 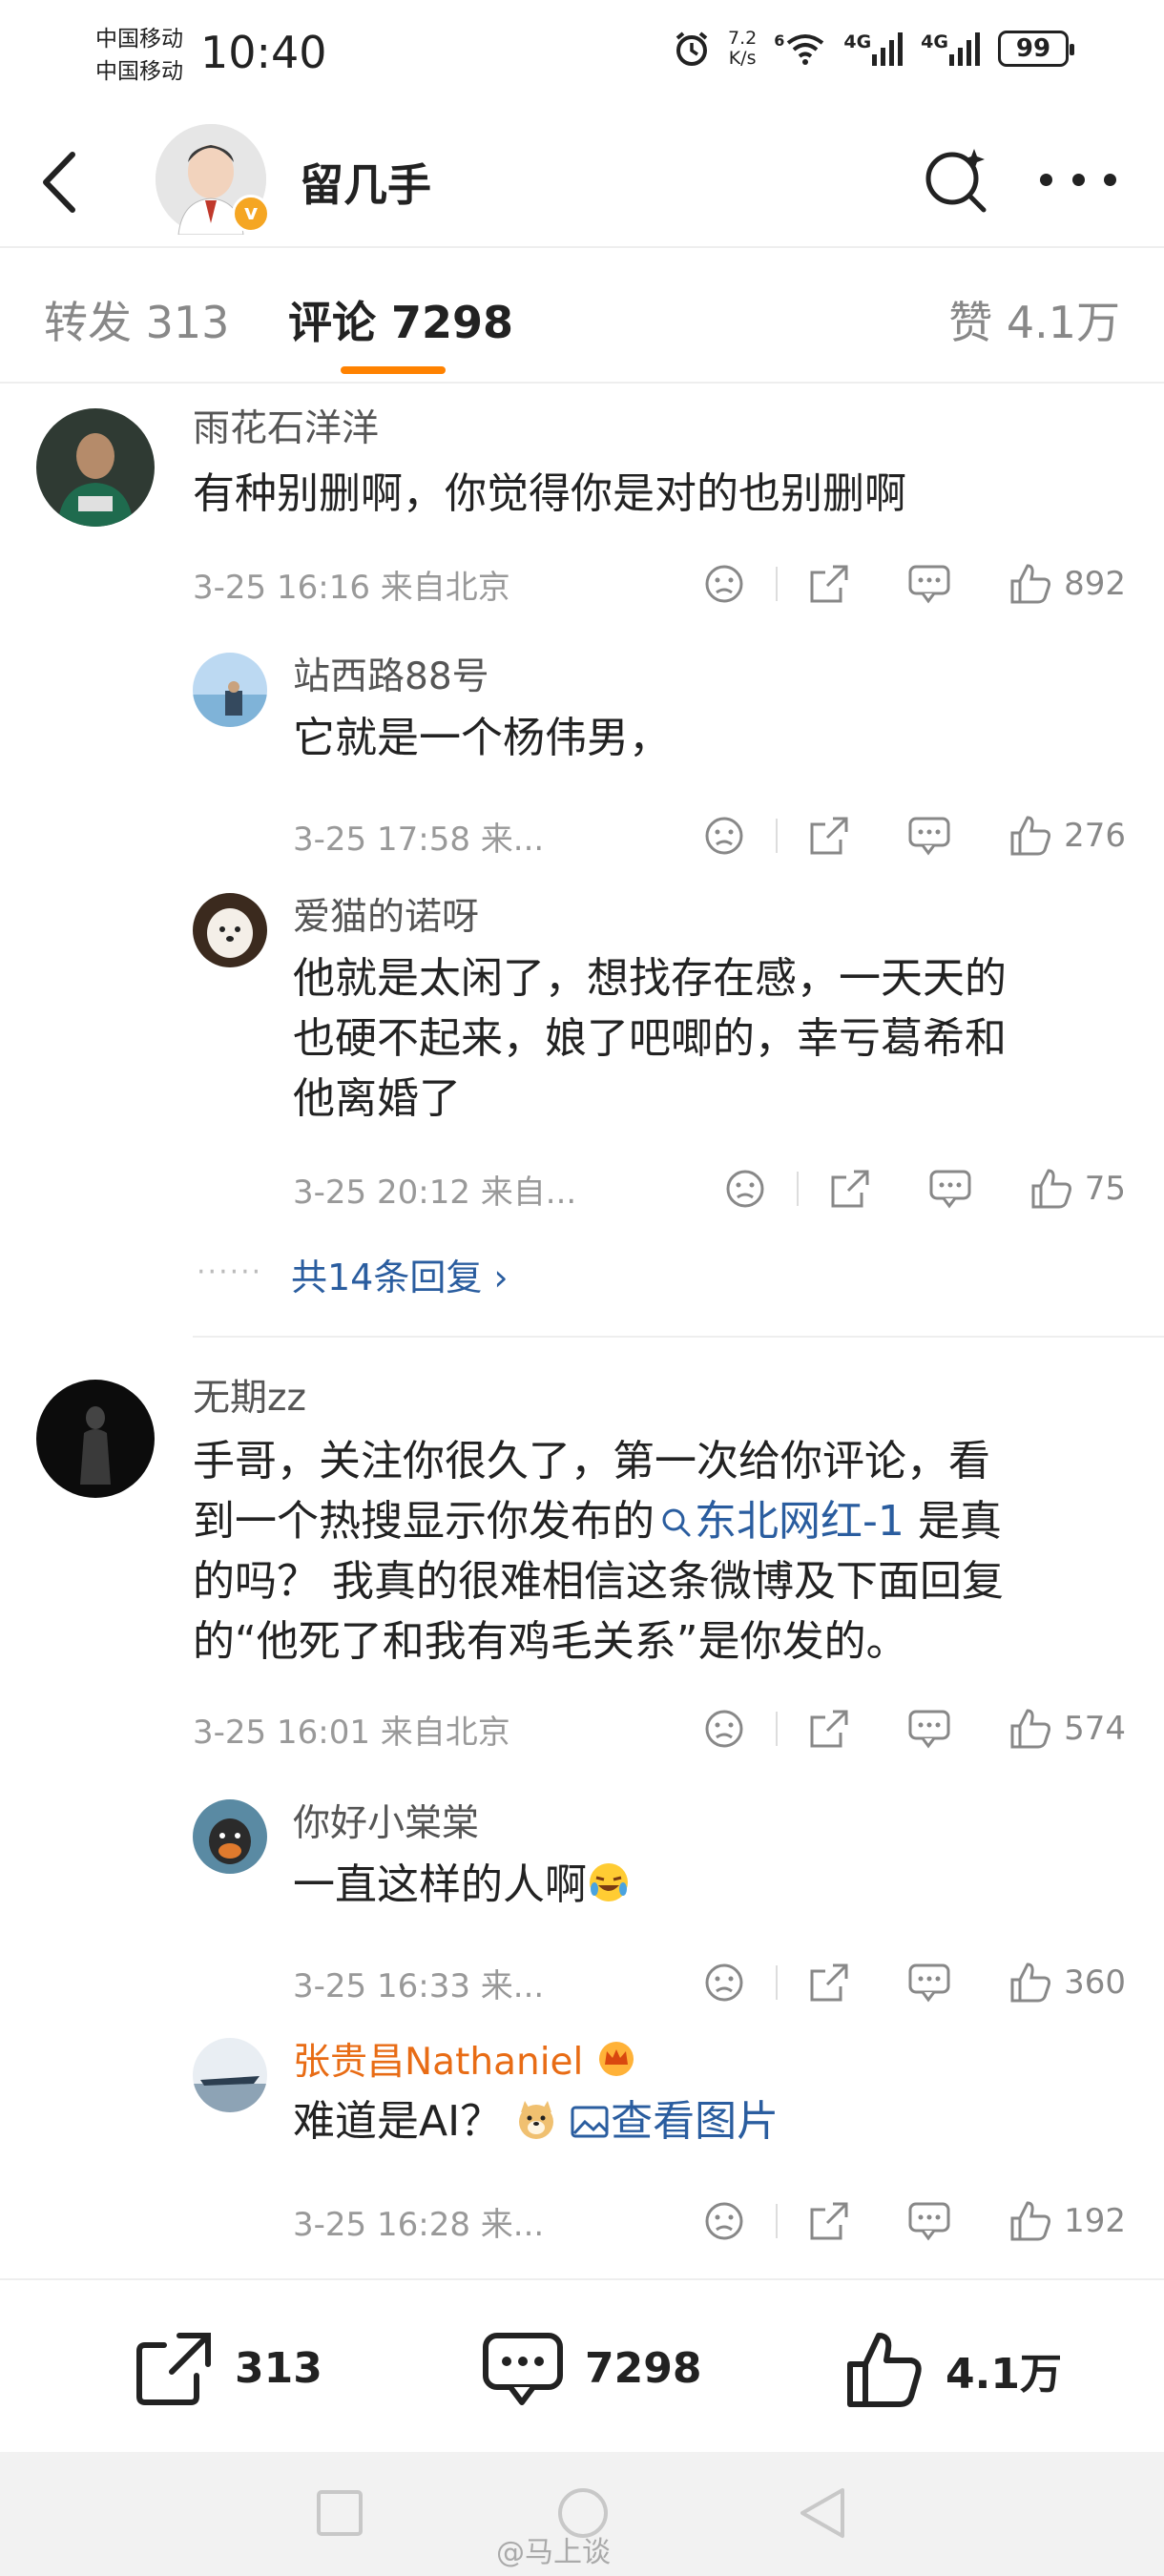 What do you see at coordinates (1095, 2221) in the screenshot?
I see `like-count: 192` at bounding box center [1095, 2221].